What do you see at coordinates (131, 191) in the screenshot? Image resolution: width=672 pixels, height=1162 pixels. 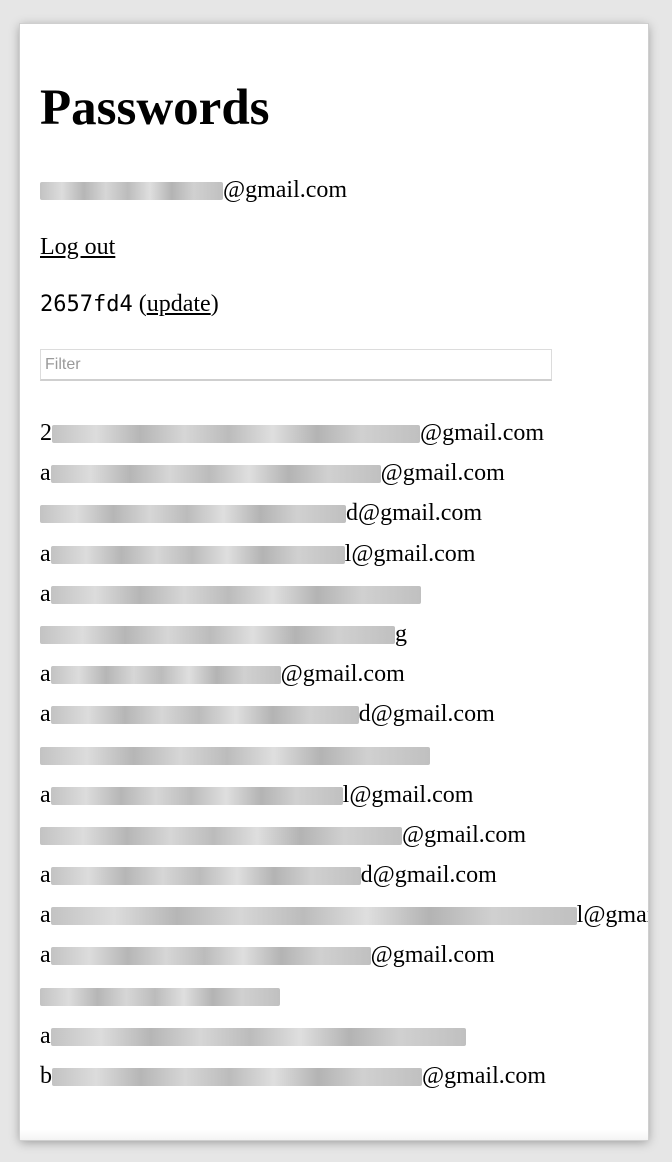 I see `redacted-username` at bounding box center [131, 191].